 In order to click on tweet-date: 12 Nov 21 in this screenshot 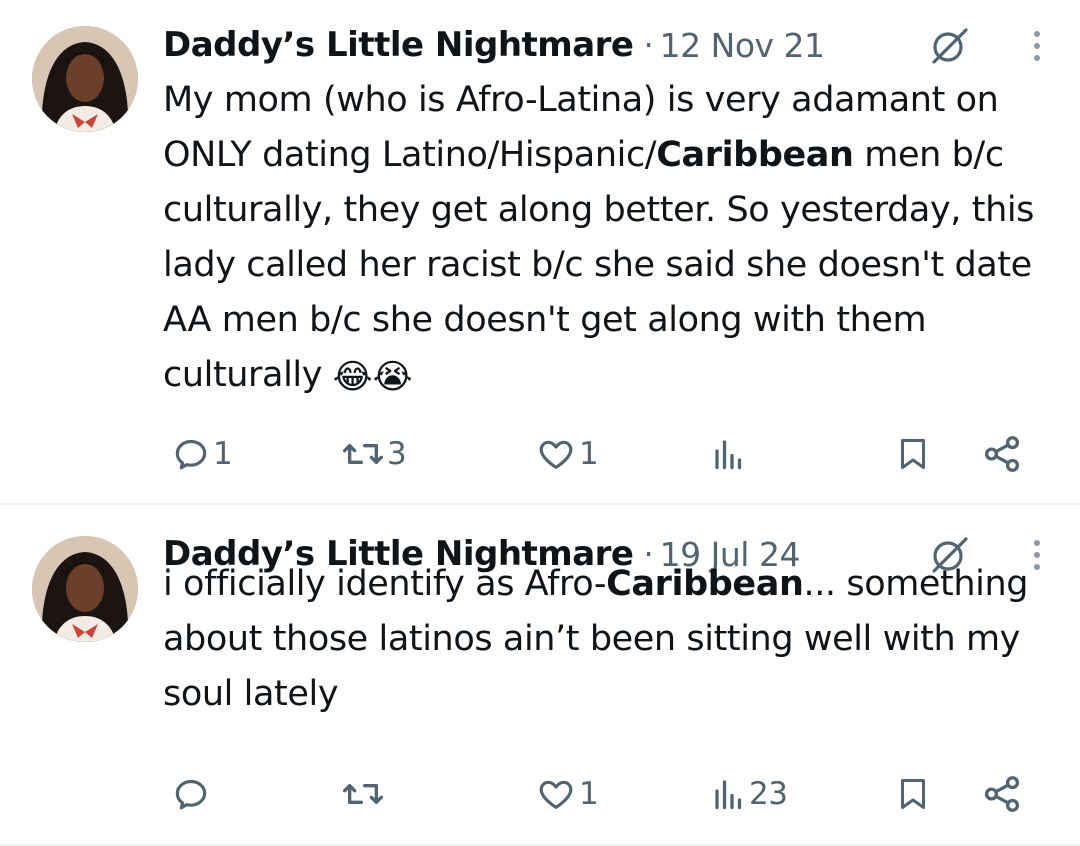, I will do `click(742, 45)`.